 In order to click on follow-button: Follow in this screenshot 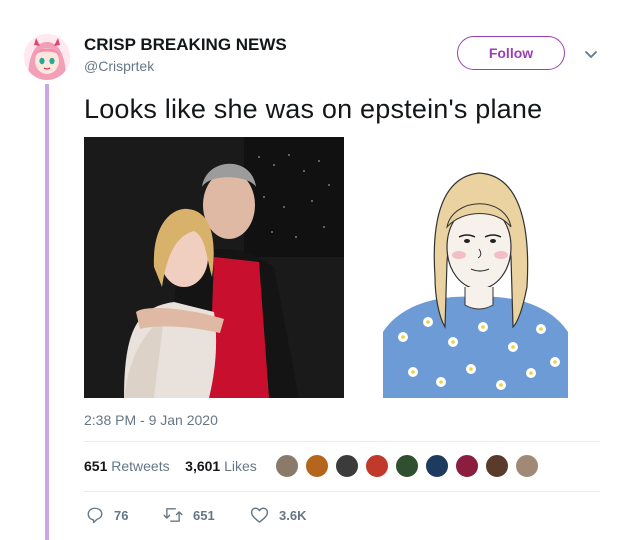, I will do `click(511, 53)`.